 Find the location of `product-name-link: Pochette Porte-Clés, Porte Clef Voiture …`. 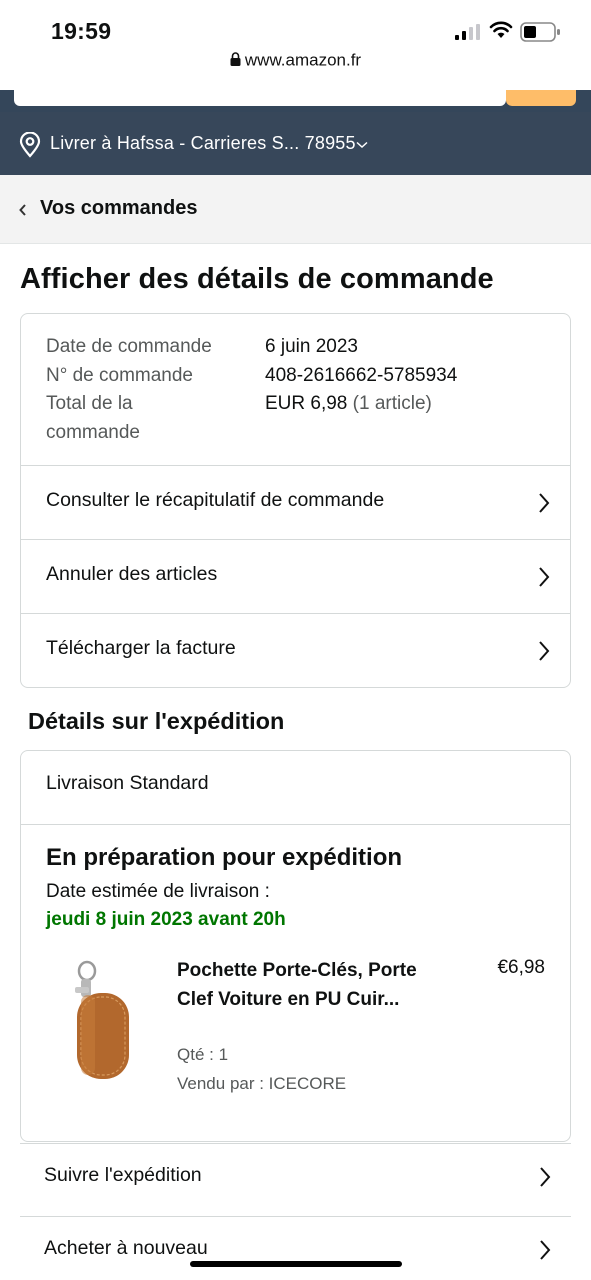

product-name-link: Pochette Porte-Clés, Porte Clef Voiture … is located at coordinates (297, 985).